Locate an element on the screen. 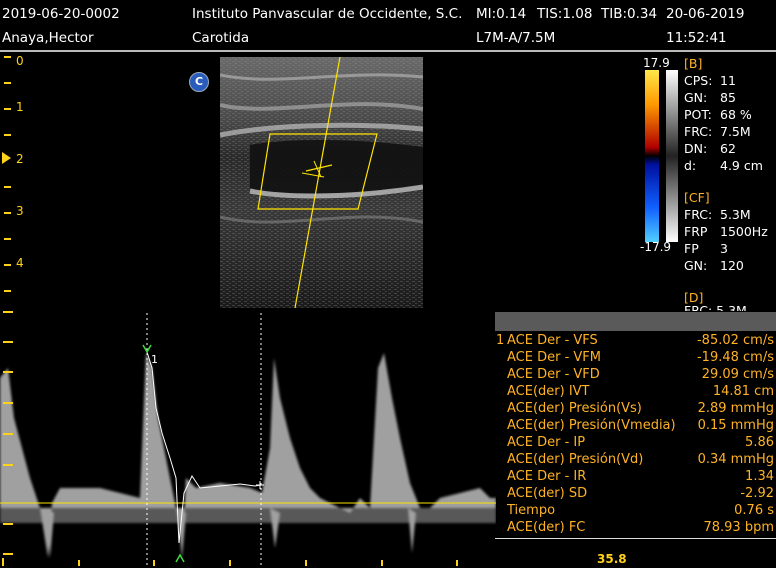  mi-index: MI:0.14 is located at coordinates (501, 14).